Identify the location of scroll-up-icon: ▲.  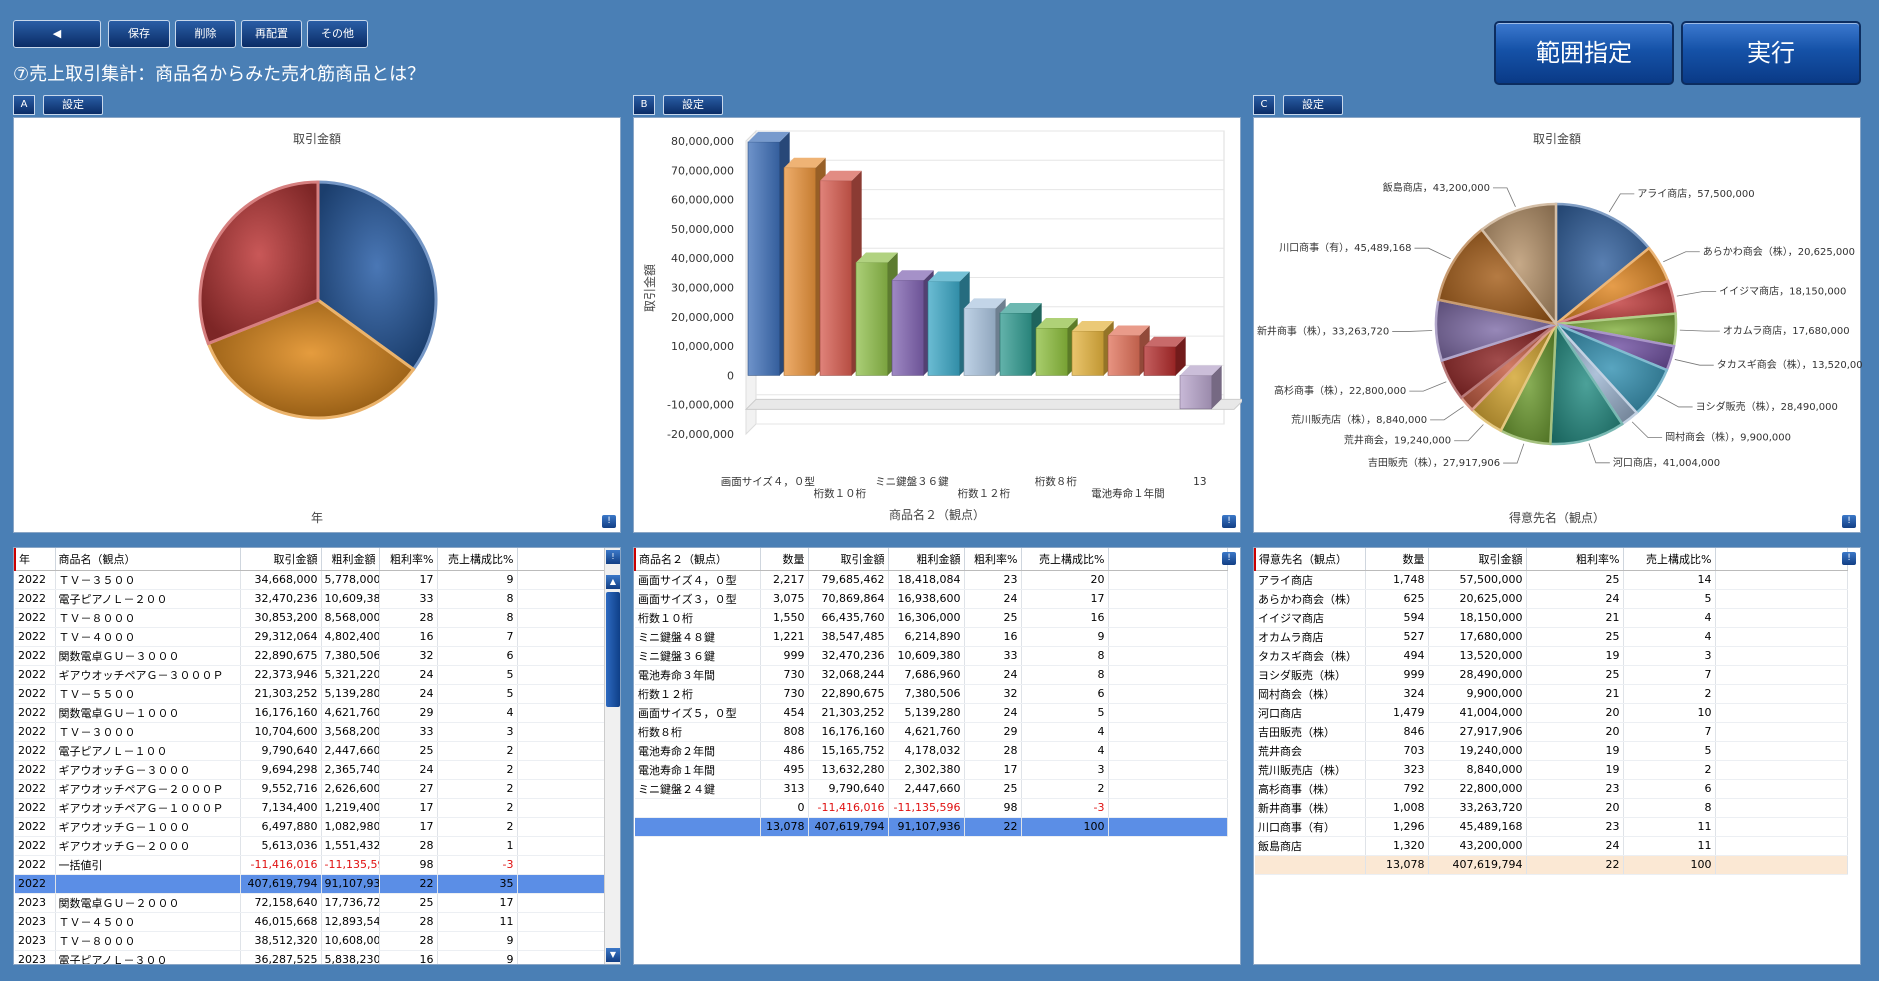
(613, 582).